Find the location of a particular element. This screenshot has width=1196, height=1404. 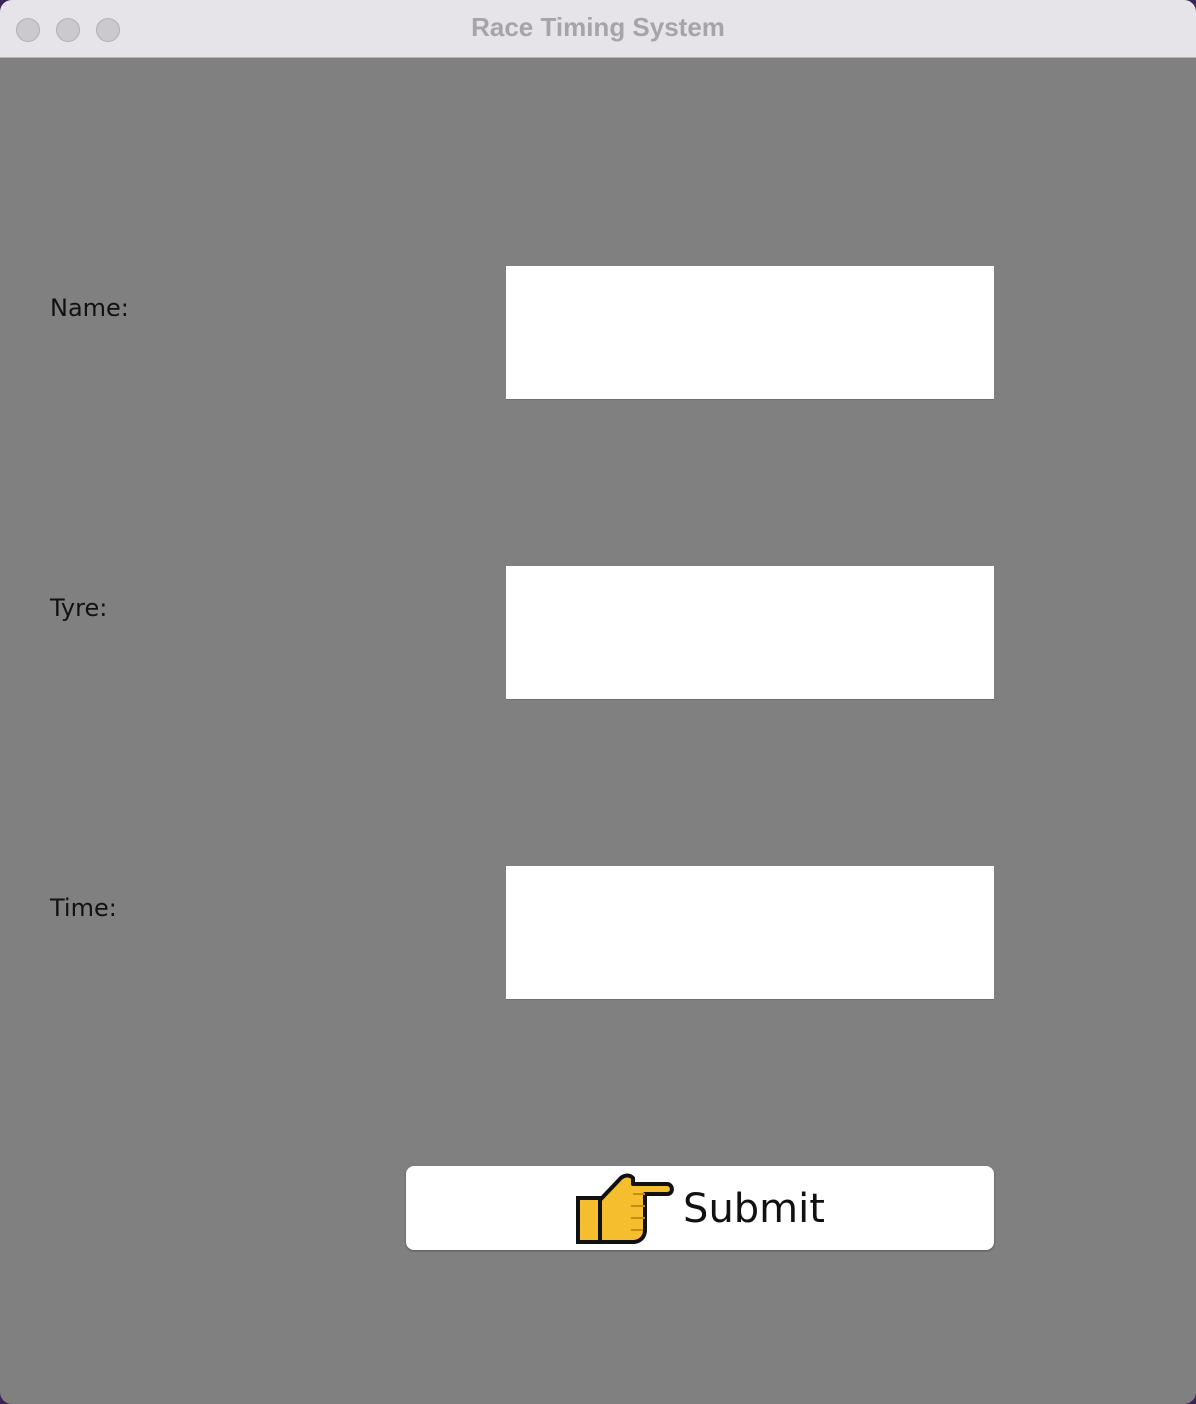

submit-label: Submit is located at coordinates (754, 1209).